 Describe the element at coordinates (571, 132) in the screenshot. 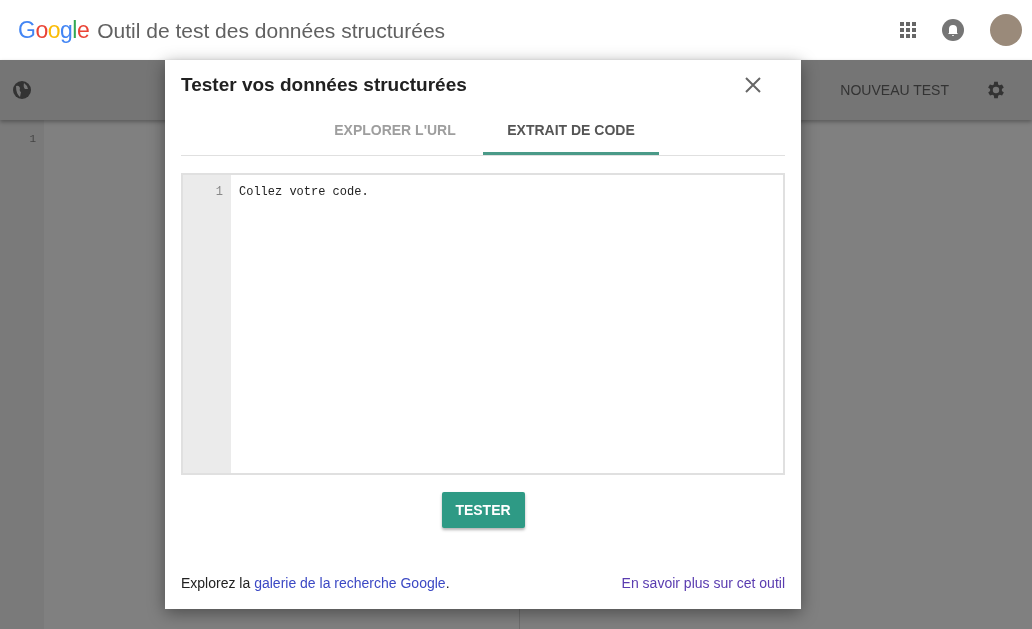

I see `tab: EXTRAIT DE CODE` at that location.